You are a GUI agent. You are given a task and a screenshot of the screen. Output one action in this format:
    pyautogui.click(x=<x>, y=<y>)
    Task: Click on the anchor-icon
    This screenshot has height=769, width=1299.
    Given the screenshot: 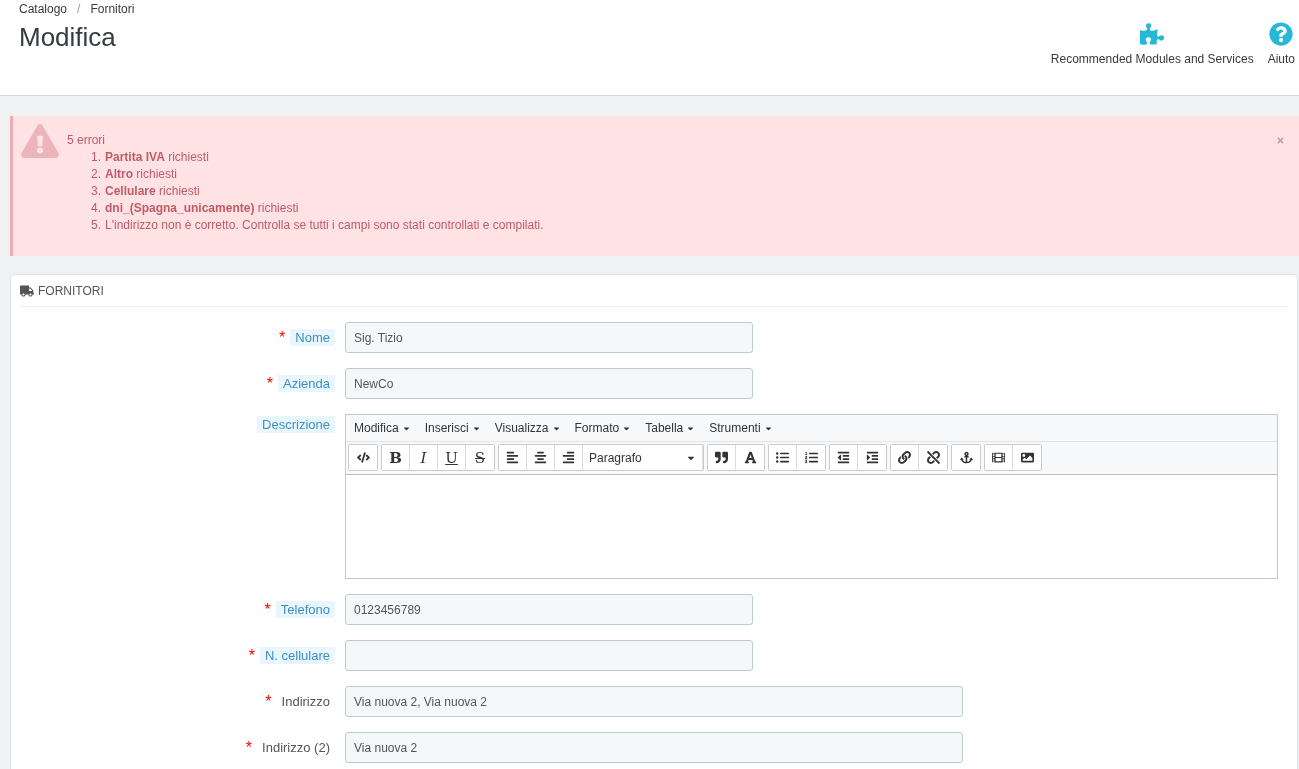 What is the action you would take?
    pyautogui.click(x=966, y=457)
    